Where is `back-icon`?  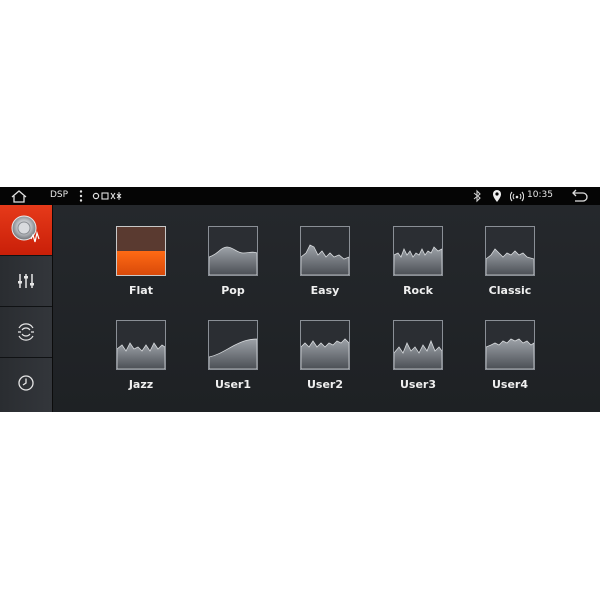
back-icon is located at coordinates (578, 196).